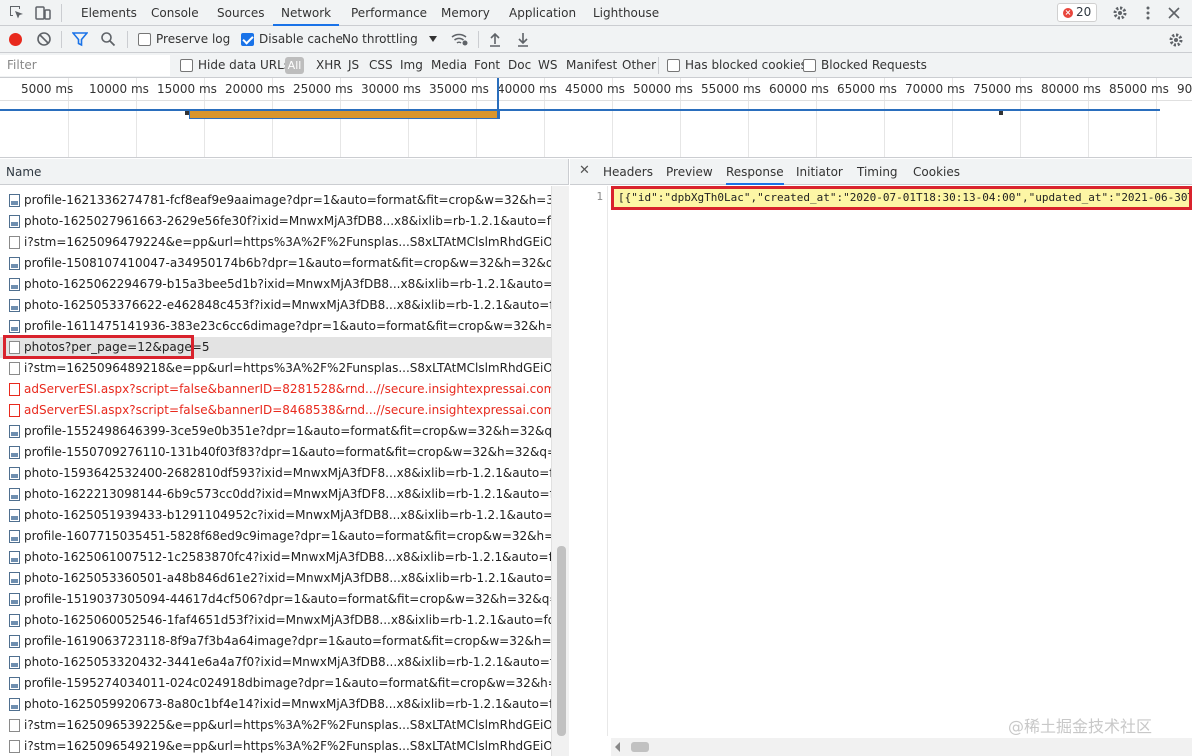  What do you see at coordinates (381, 65) in the screenshot?
I see `type-filter-css: CSS` at bounding box center [381, 65].